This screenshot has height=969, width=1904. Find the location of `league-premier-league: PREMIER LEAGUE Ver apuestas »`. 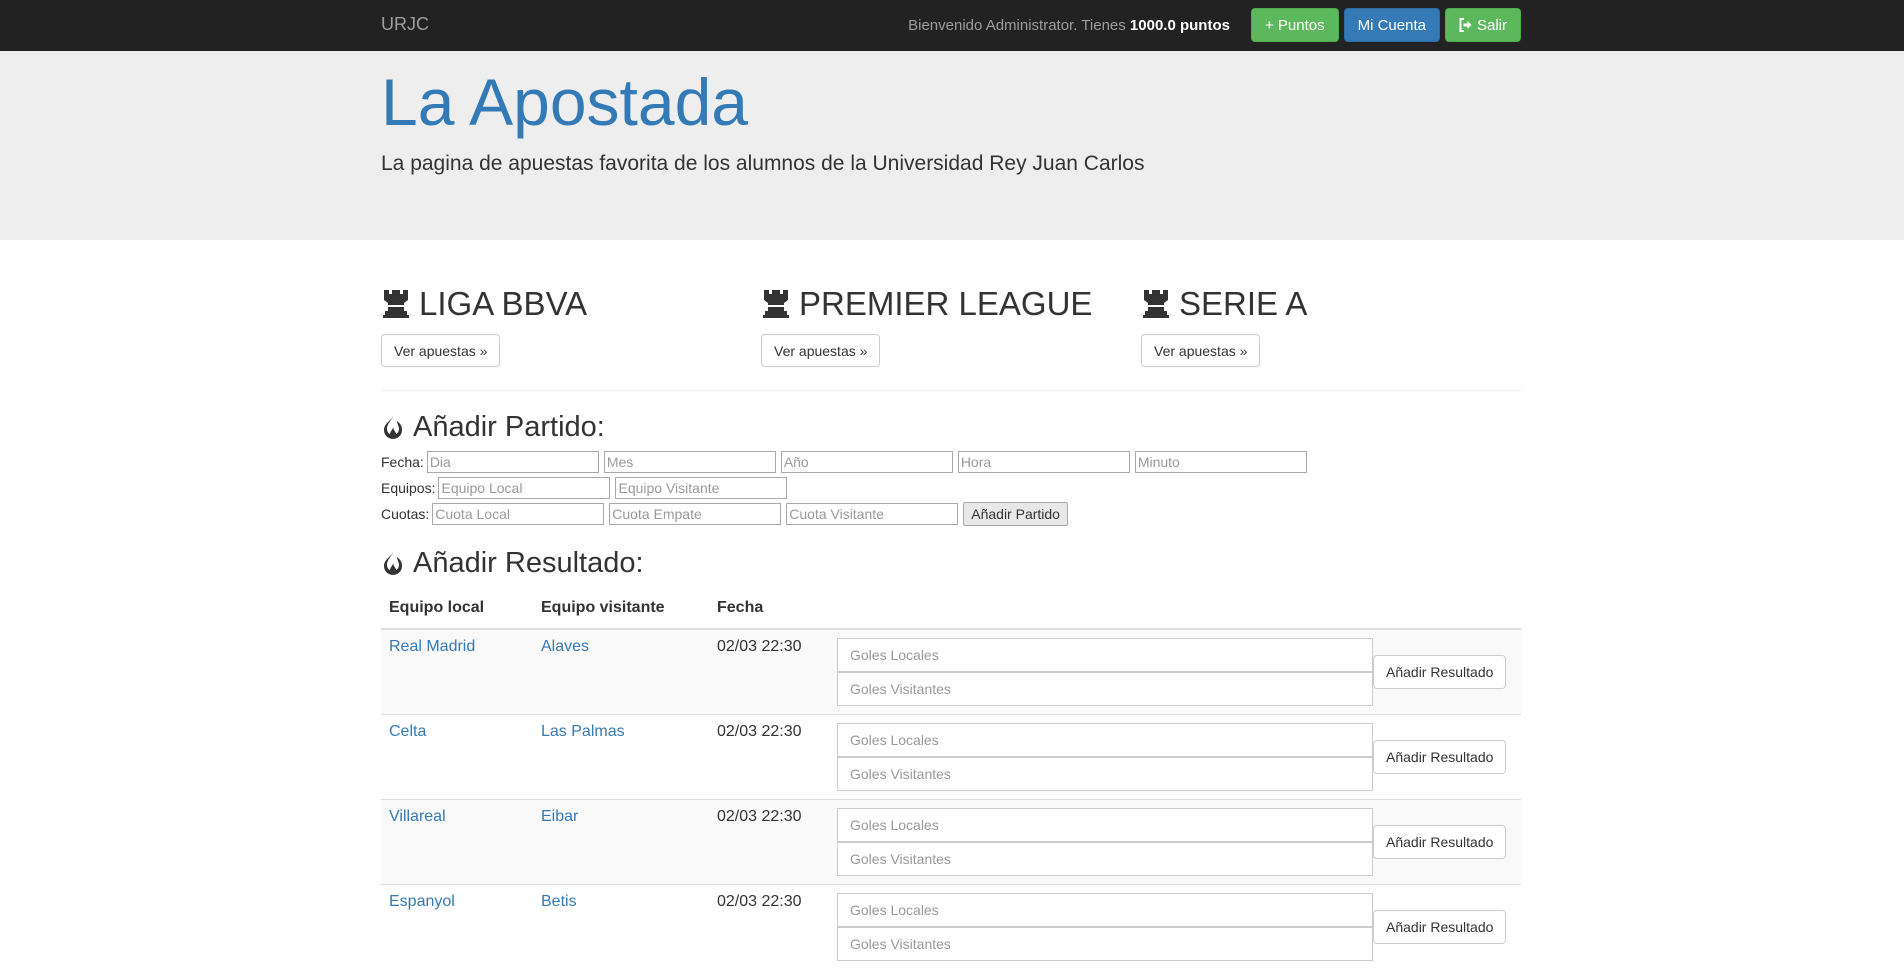

league-premier-league: PREMIER LEAGUE Ver apuestas » is located at coordinates (951, 324).